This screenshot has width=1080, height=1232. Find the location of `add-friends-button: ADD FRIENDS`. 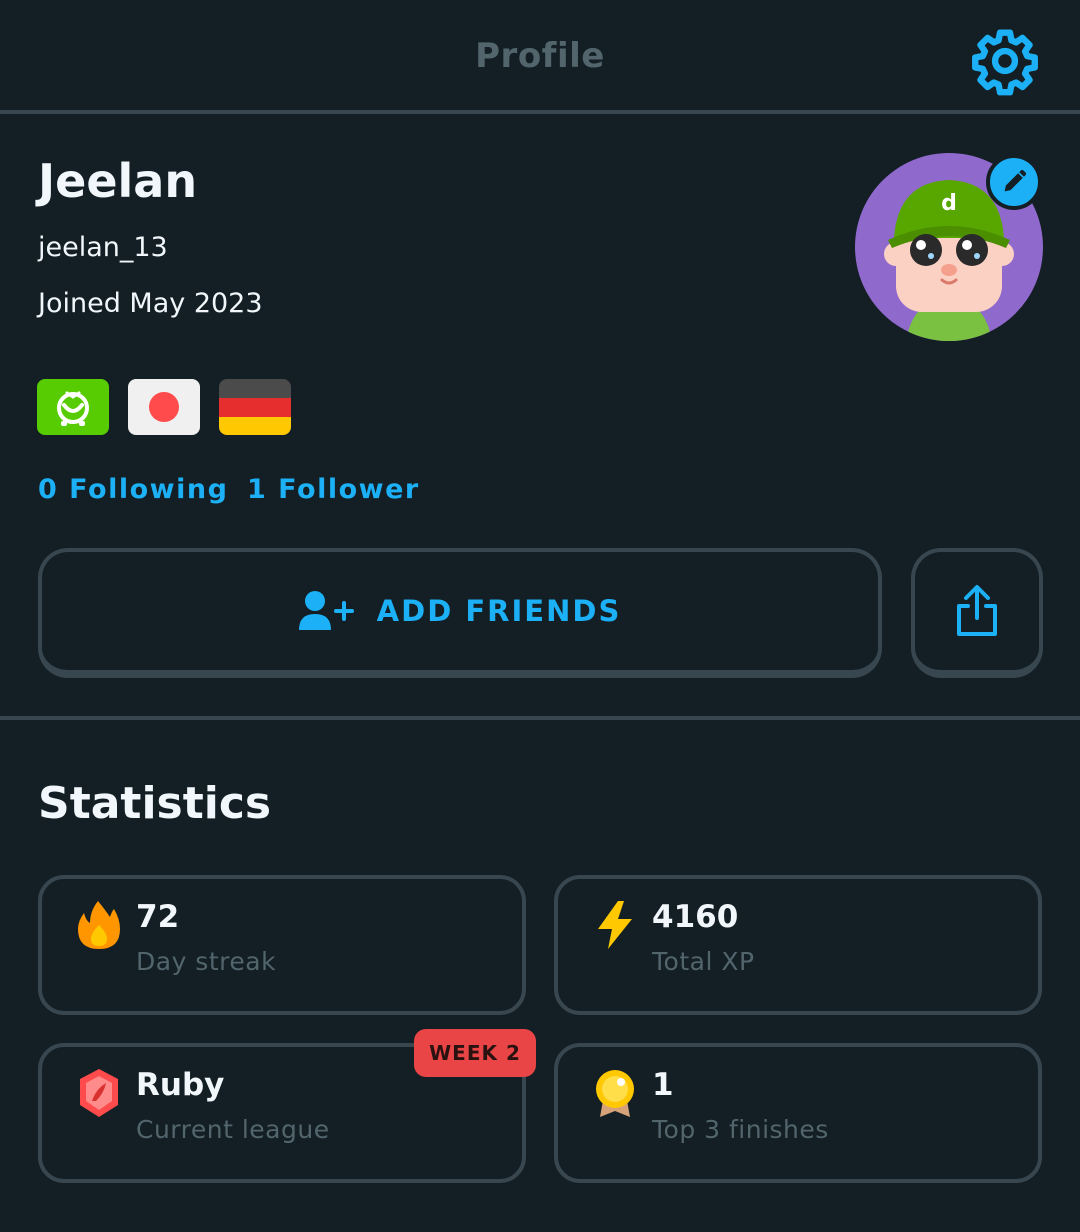

add-friends-button: ADD FRIENDS is located at coordinates (460, 613).